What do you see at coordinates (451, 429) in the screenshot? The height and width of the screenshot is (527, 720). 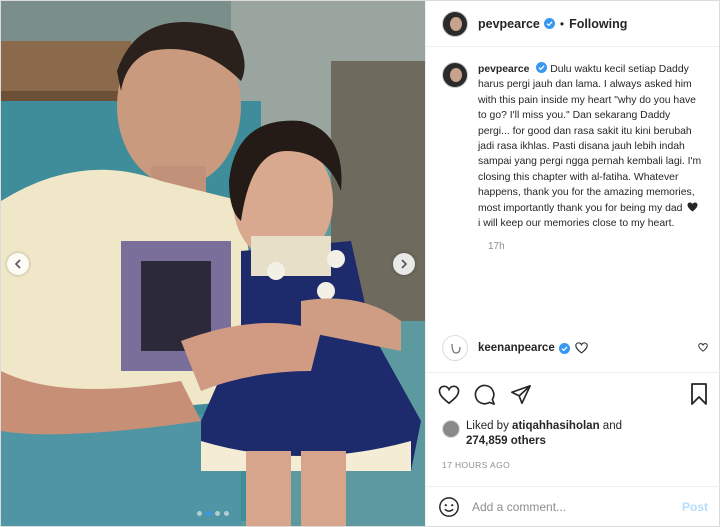 I see `liker-avatar` at bounding box center [451, 429].